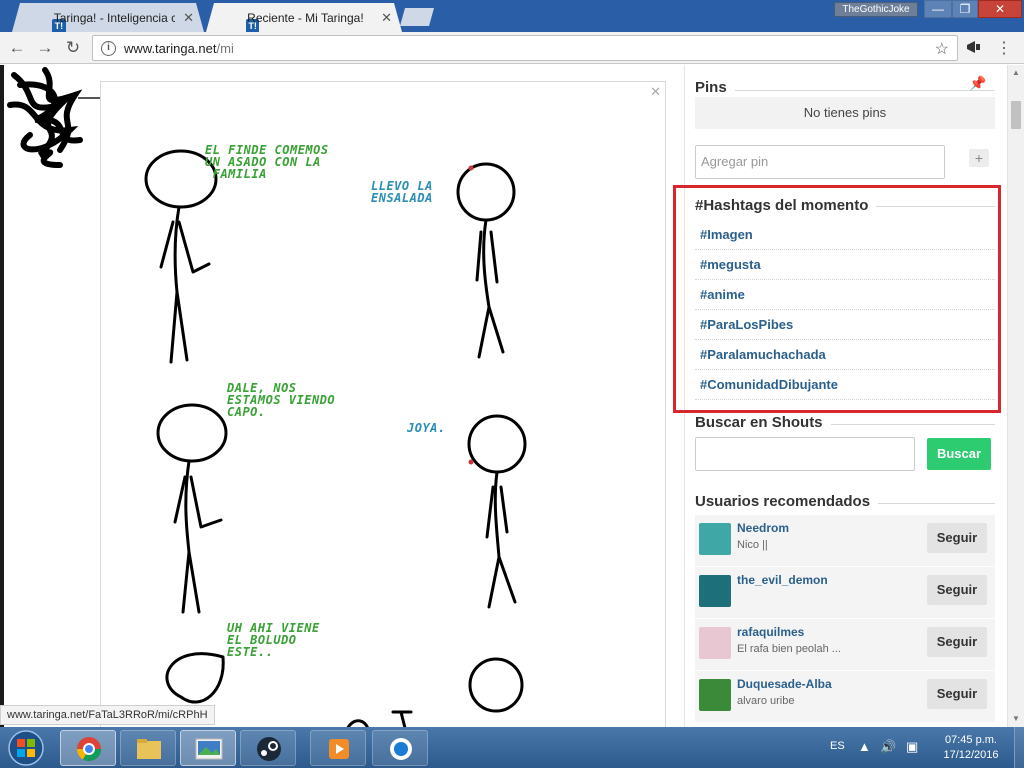 The image size is (1024, 768). I want to click on user-name-link: rafaquilmes, so click(770, 632).